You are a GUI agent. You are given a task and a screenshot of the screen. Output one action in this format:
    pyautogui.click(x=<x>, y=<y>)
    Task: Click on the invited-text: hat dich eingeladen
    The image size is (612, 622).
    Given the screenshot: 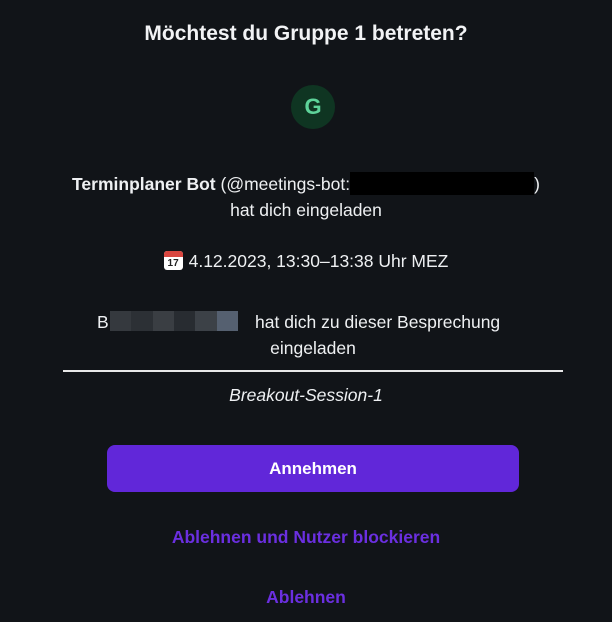 What is the action you would take?
    pyautogui.click(x=306, y=210)
    